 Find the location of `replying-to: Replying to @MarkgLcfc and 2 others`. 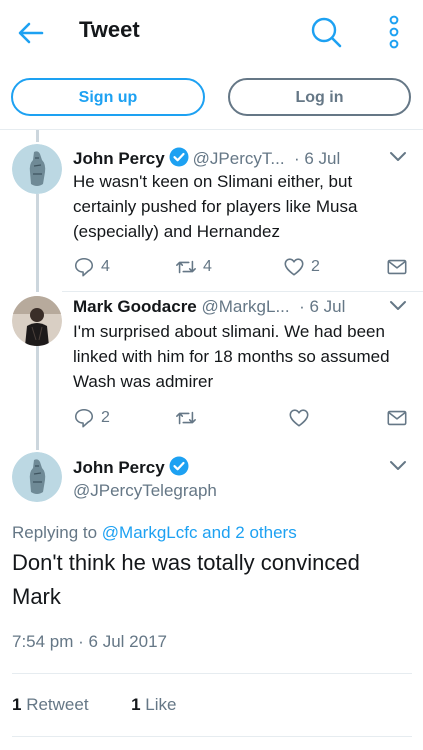

replying-to: Replying to @MarkgLcfc and 2 others is located at coordinates (154, 533).